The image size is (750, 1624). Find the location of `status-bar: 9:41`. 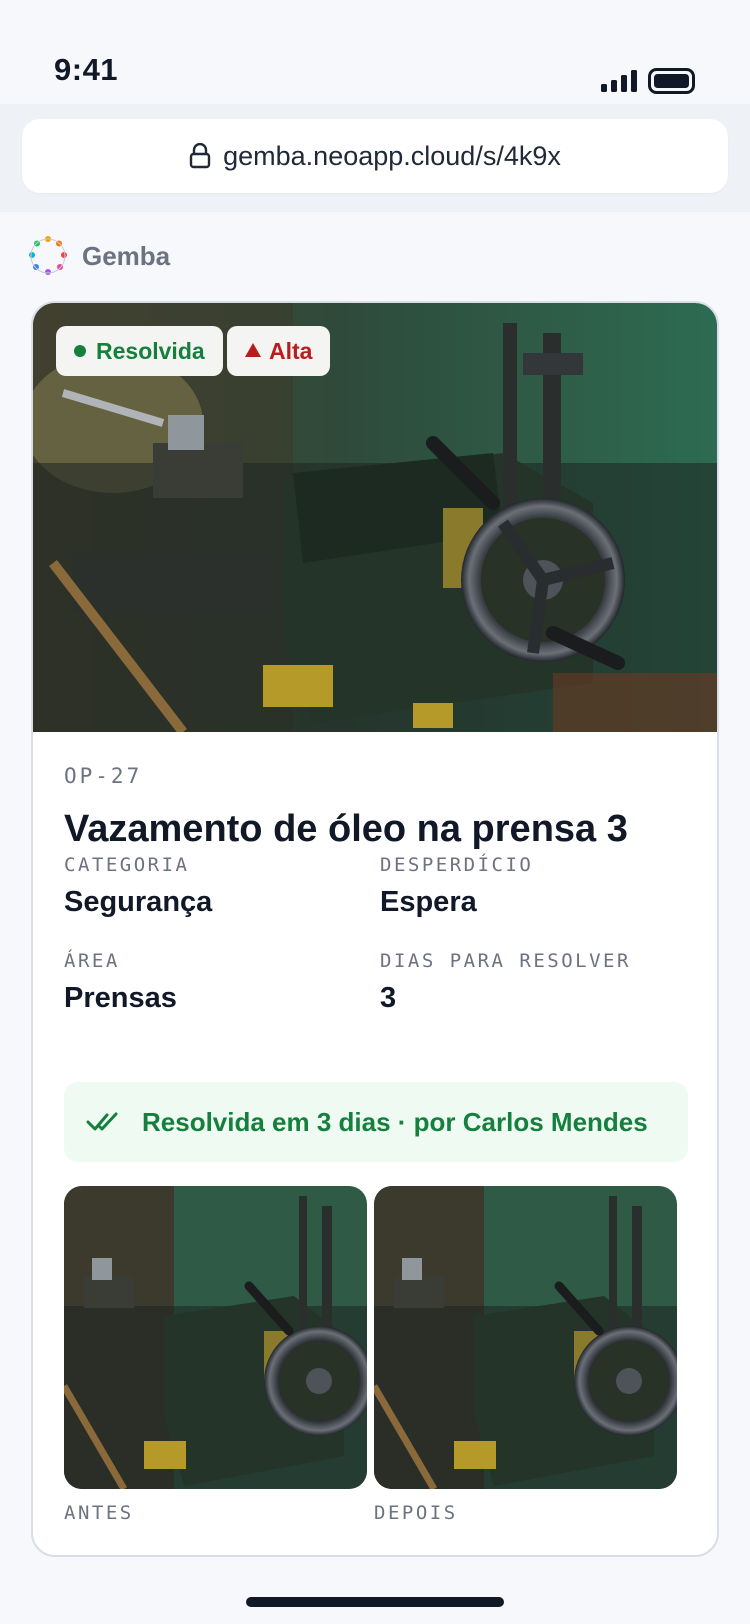

status-bar: 9:41 is located at coordinates (375, 52).